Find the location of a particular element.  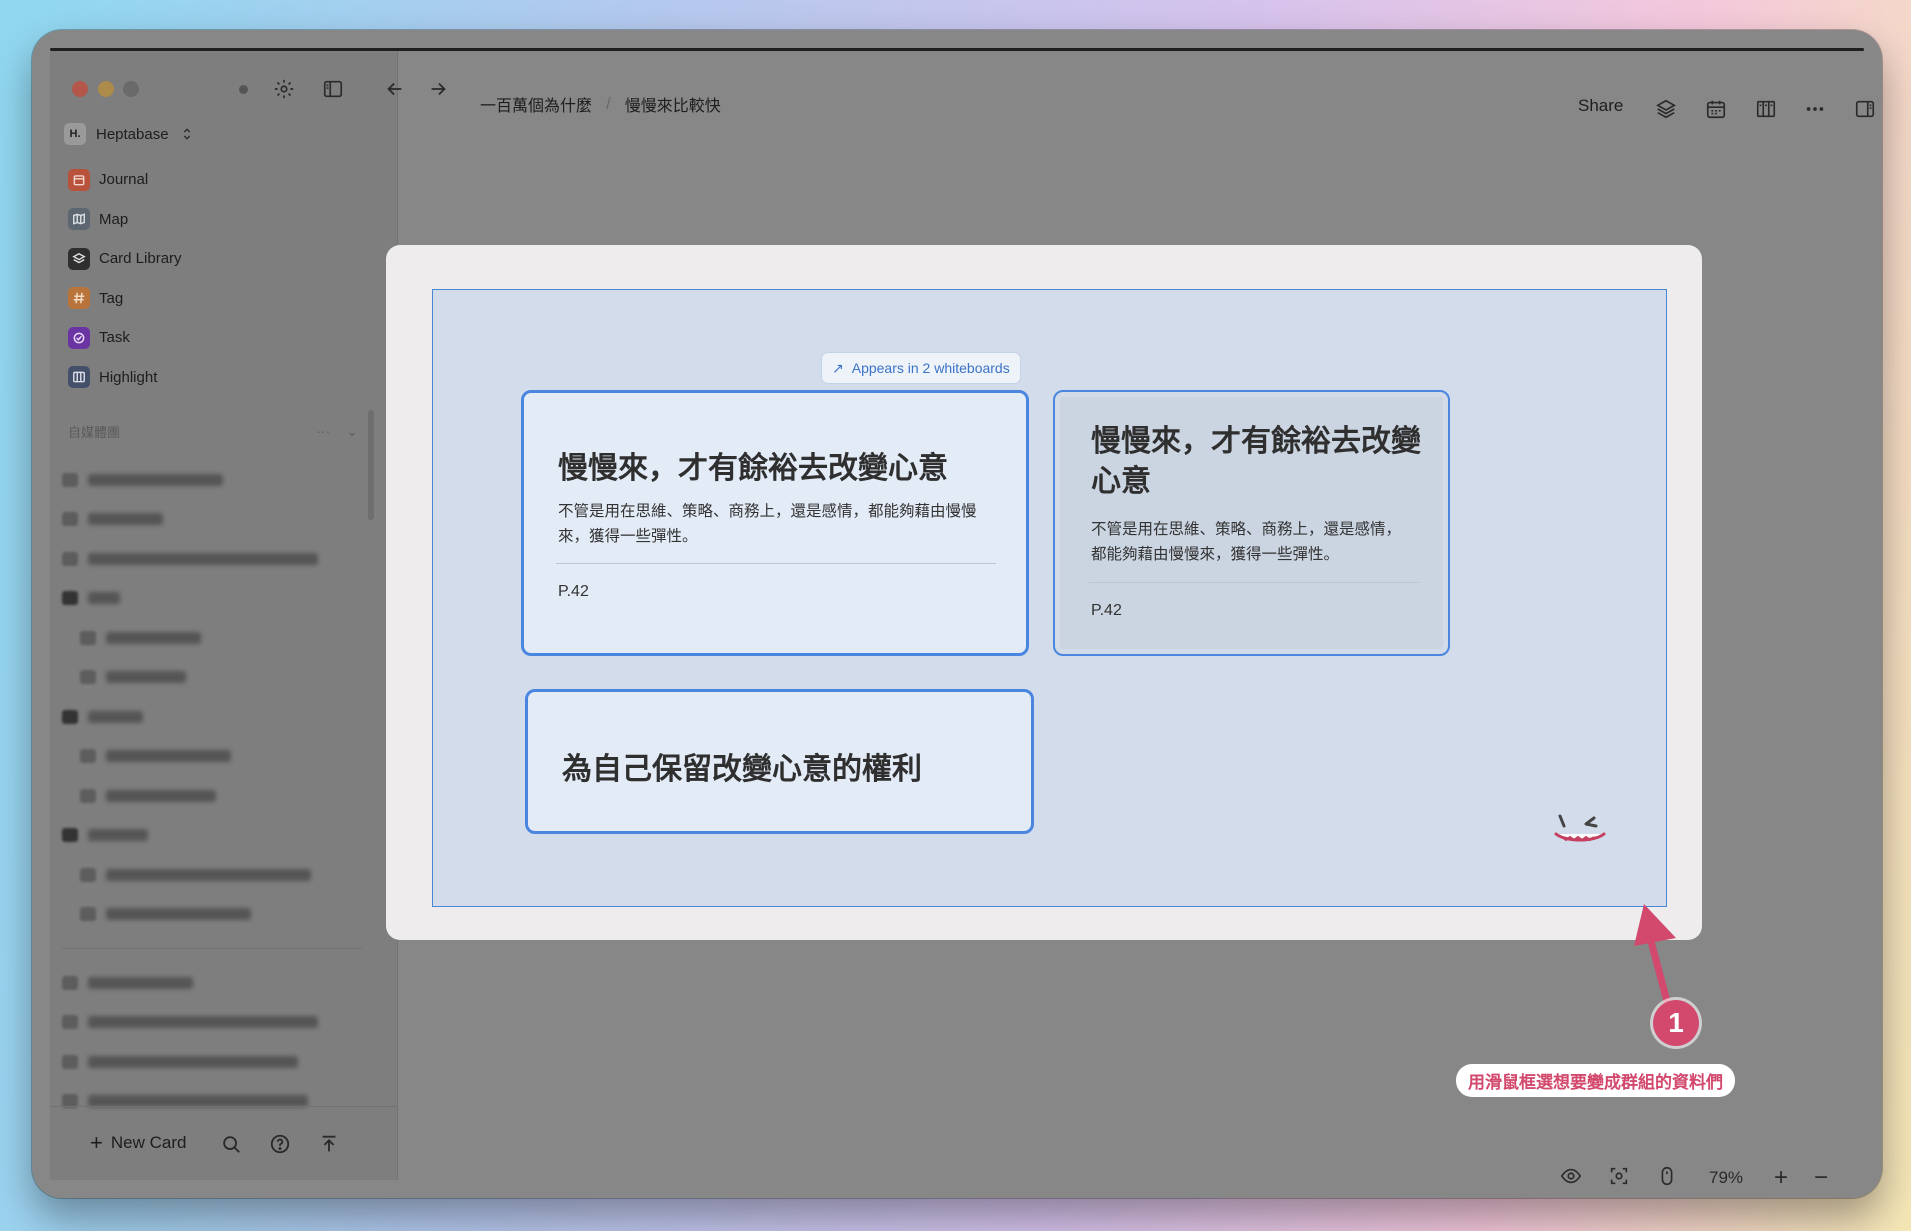

new-card-button: + New Card is located at coordinates (138, 1143).